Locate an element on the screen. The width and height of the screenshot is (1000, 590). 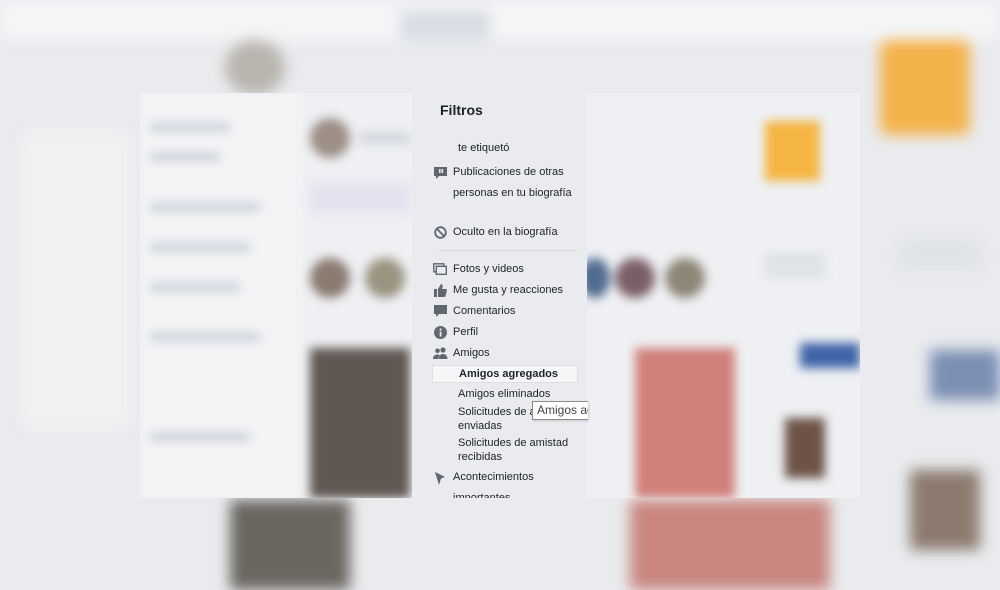
filter-item-friends-removed: Amigos eliminados is located at coordinates (520, 394).